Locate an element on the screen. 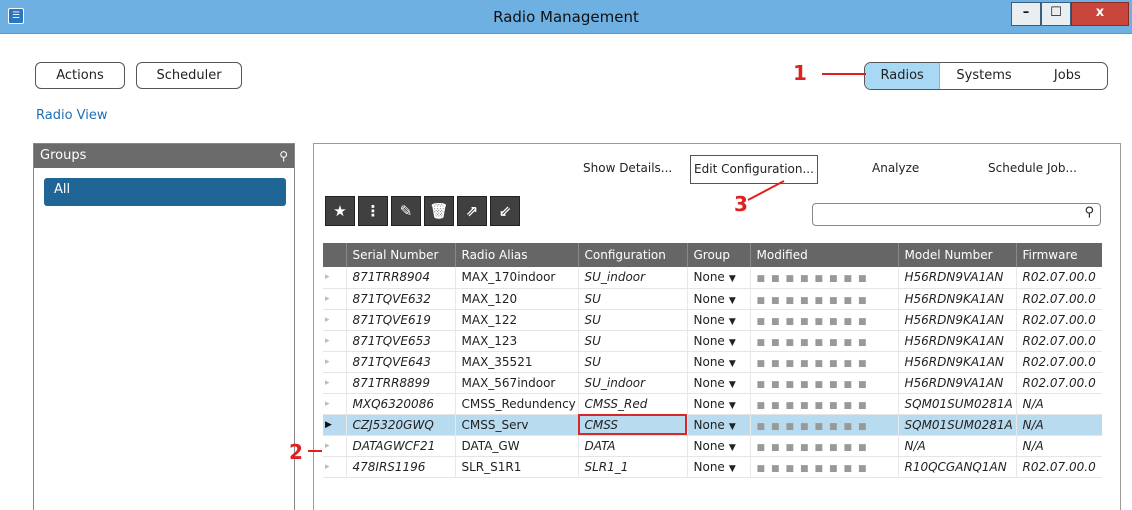 The height and width of the screenshot is (510, 1132). column-header: Group is located at coordinates (719, 255).